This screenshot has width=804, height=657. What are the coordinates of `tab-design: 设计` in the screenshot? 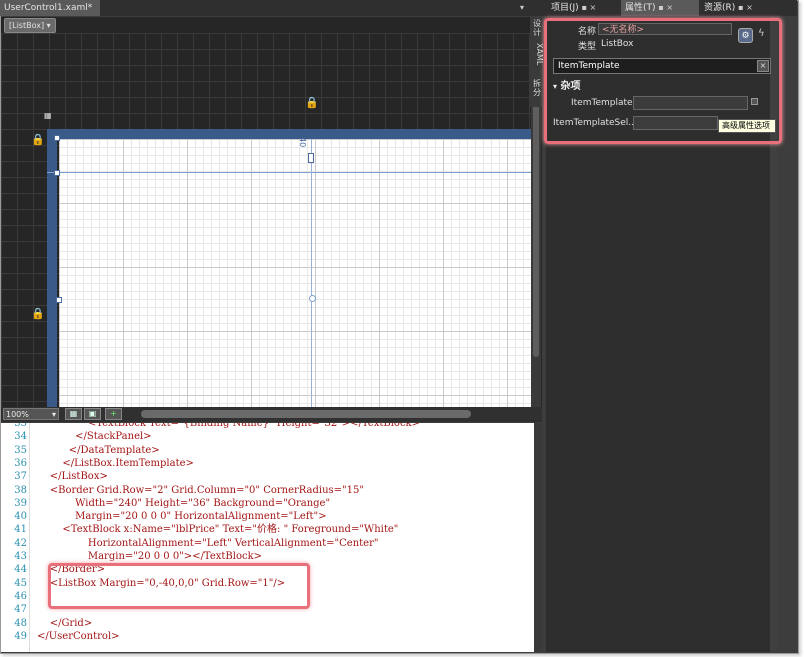 It's located at (537, 28).